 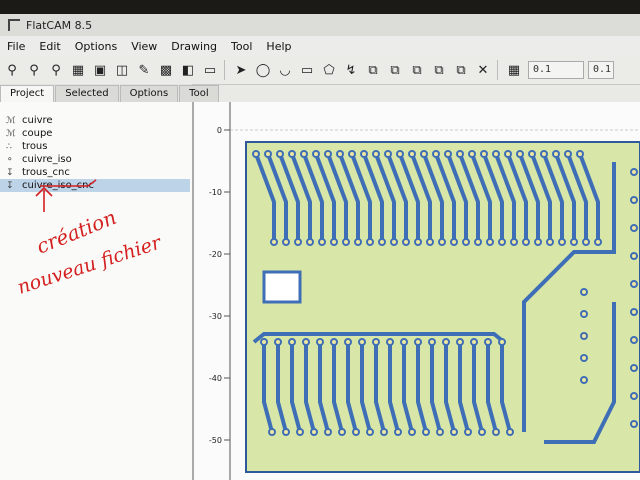 What do you see at coordinates (278, 46) in the screenshot?
I see `menu-help: Help` at bounding box center [278, 46].